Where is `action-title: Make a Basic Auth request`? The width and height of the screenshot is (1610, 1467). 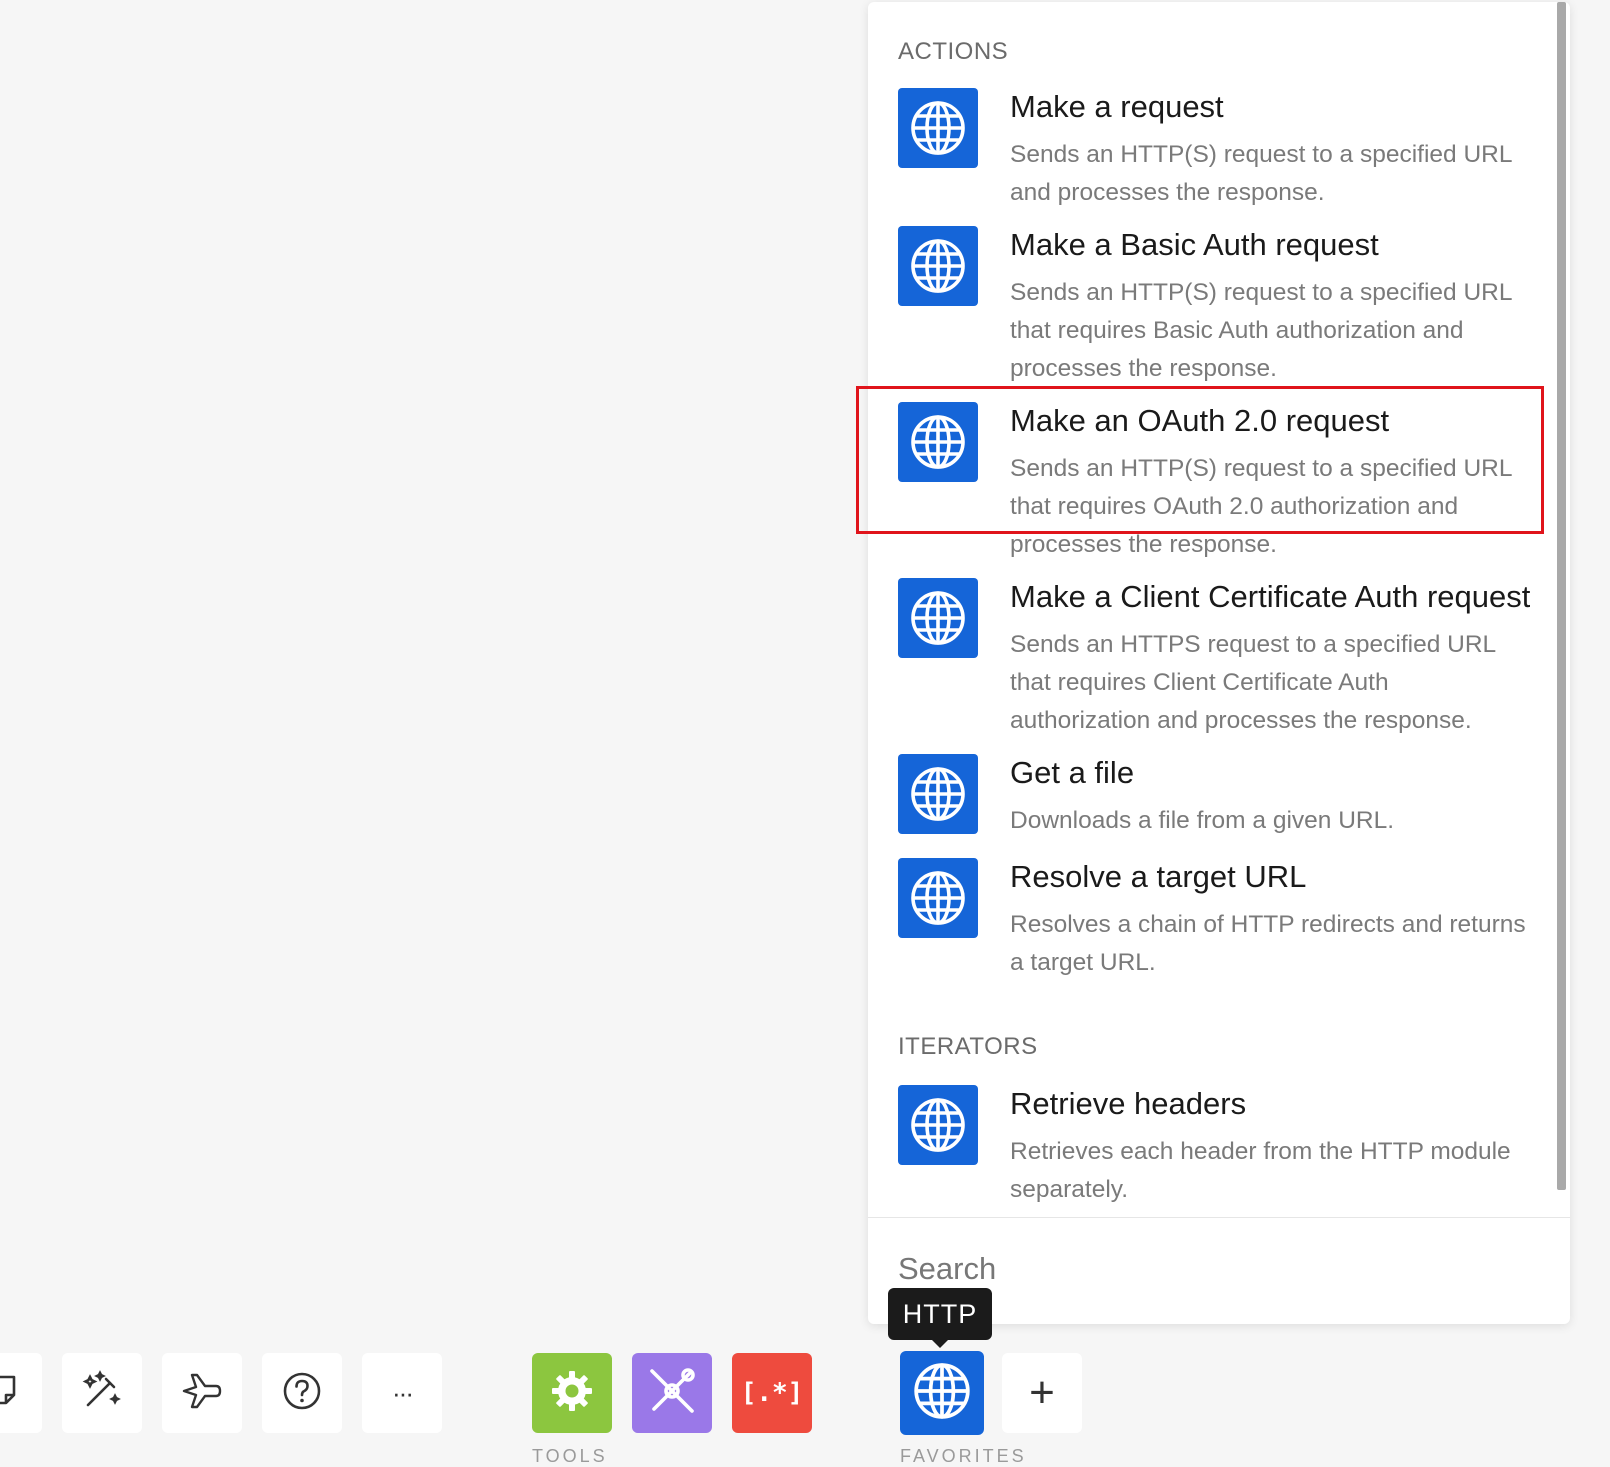 action-title: Make a Basic Auth request is located at coordinates (1194, 244).